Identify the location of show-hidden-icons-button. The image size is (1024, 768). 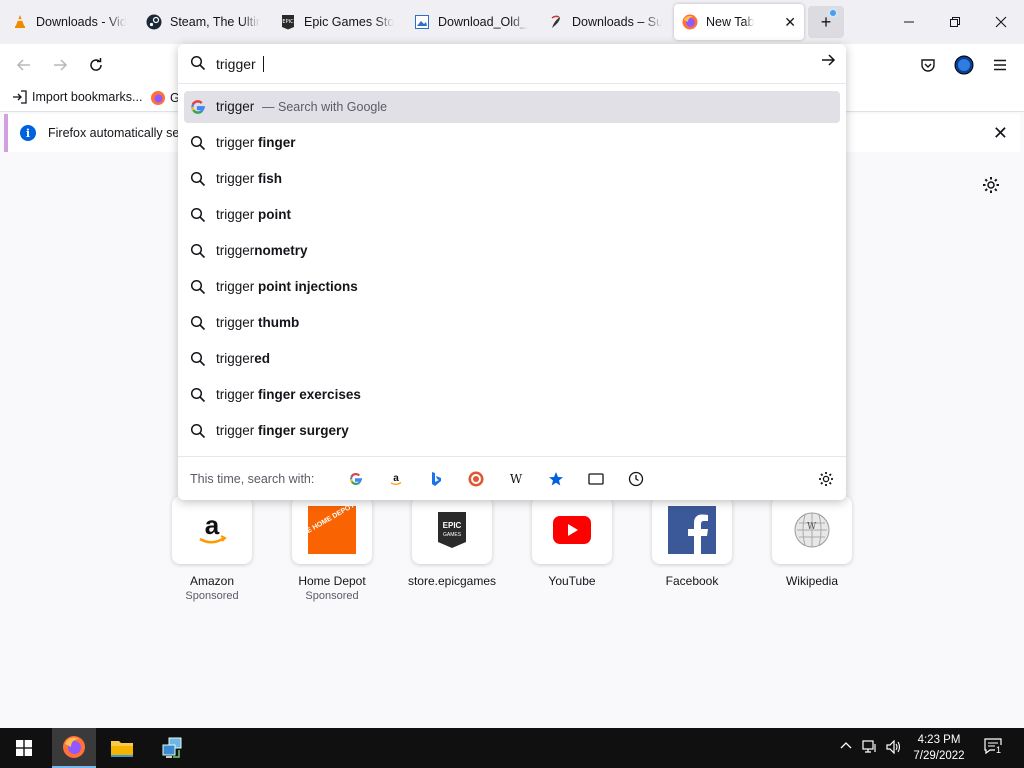
(846, 747).